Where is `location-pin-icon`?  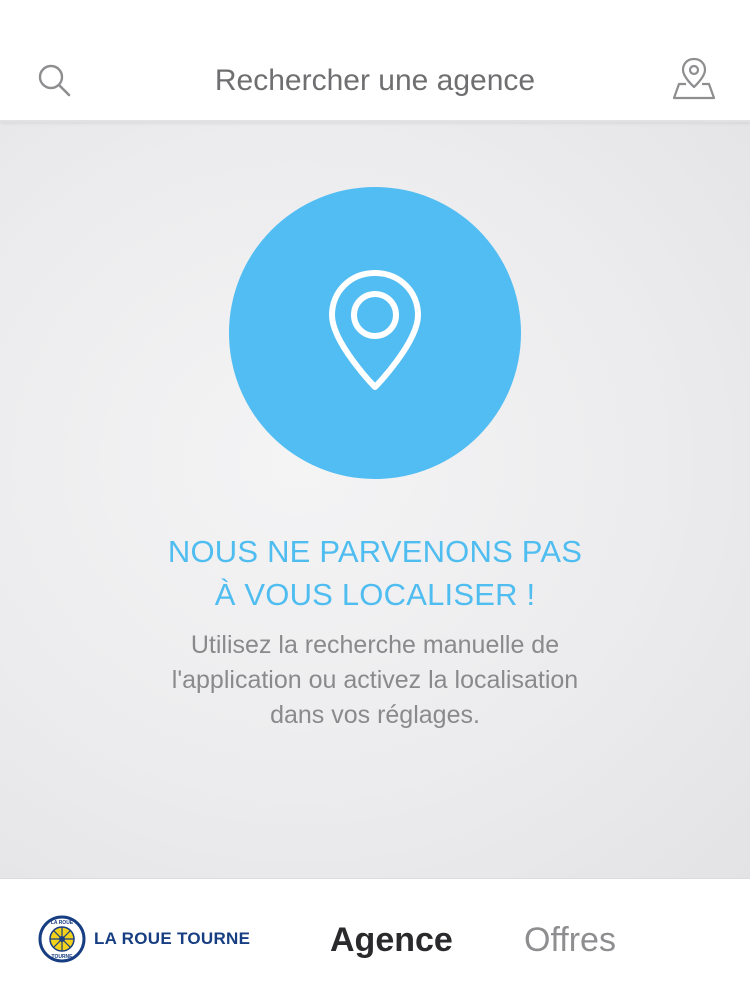 location-pin-icon is located at coordinates (375, 330).